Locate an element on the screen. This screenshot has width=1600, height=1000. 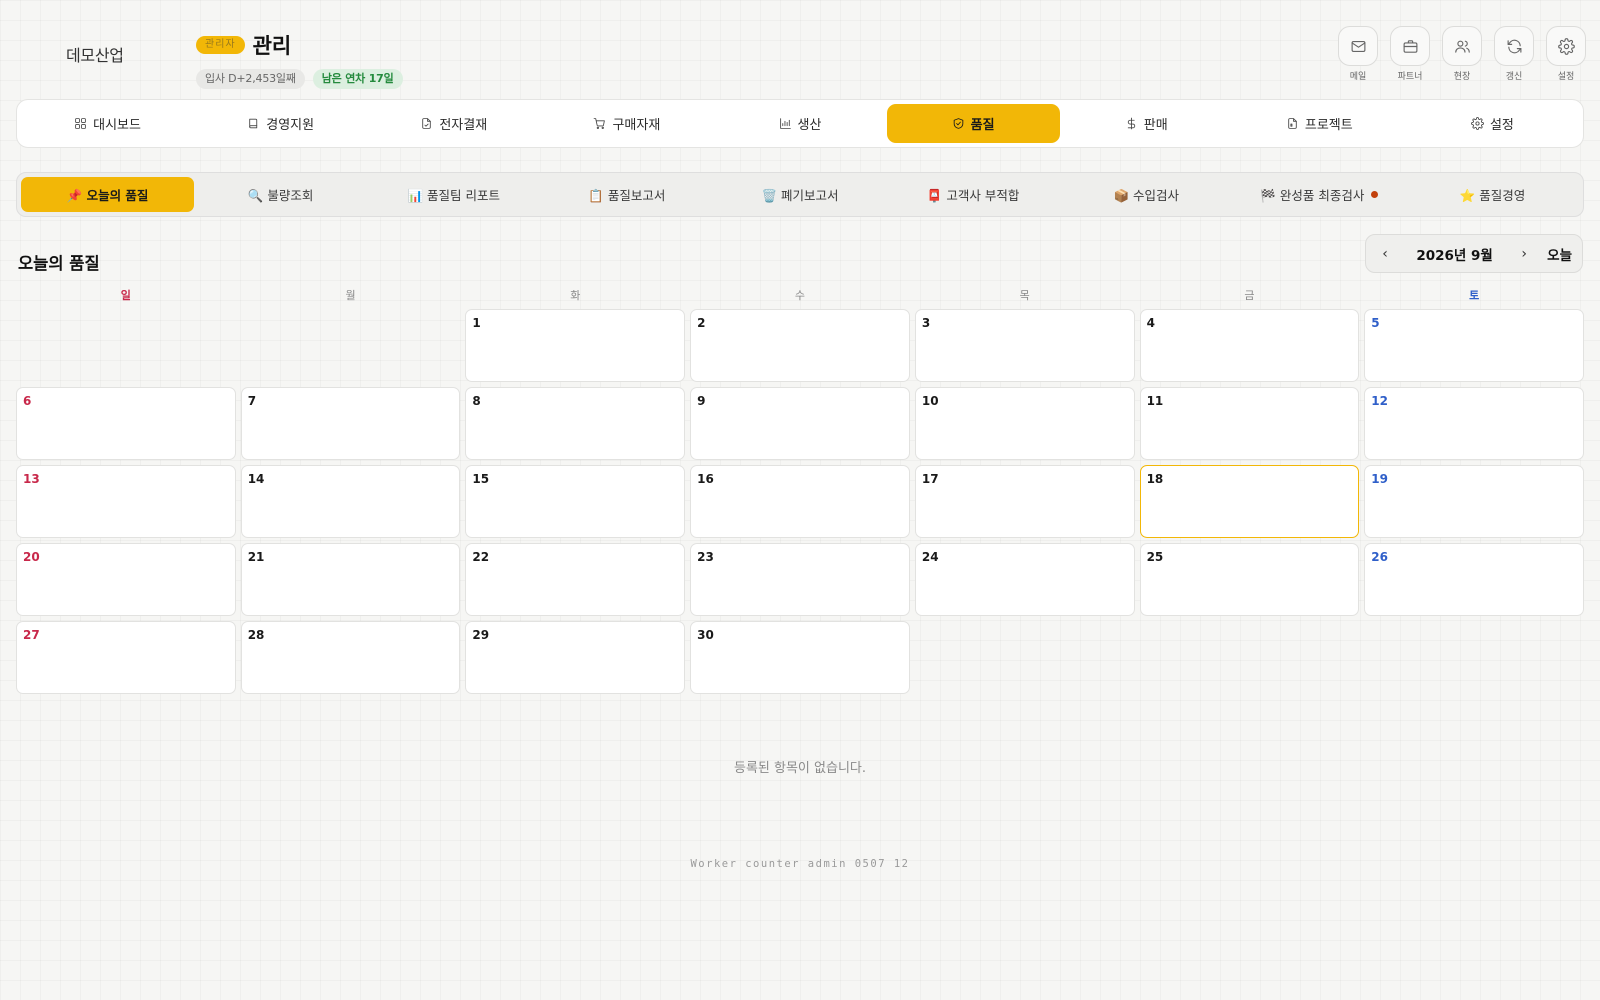
dollar-icon is located at coordinates (1131, 123).